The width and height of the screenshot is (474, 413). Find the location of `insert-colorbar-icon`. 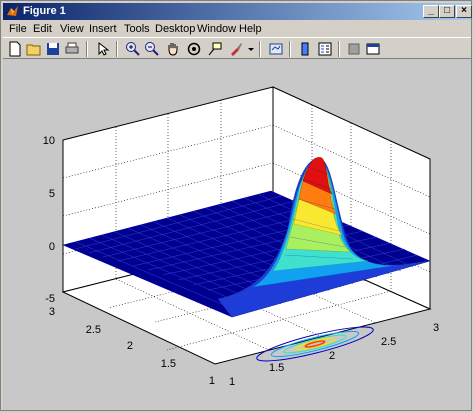

insert-colorbar-icon is located at coordinates (305, 49).